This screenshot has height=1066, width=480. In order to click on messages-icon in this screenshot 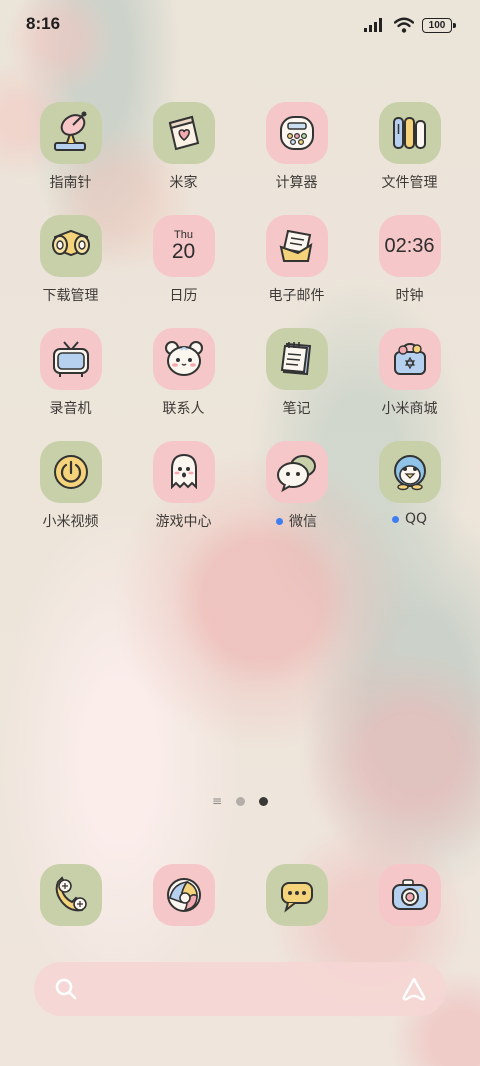, I will do `click(296, 895)`.